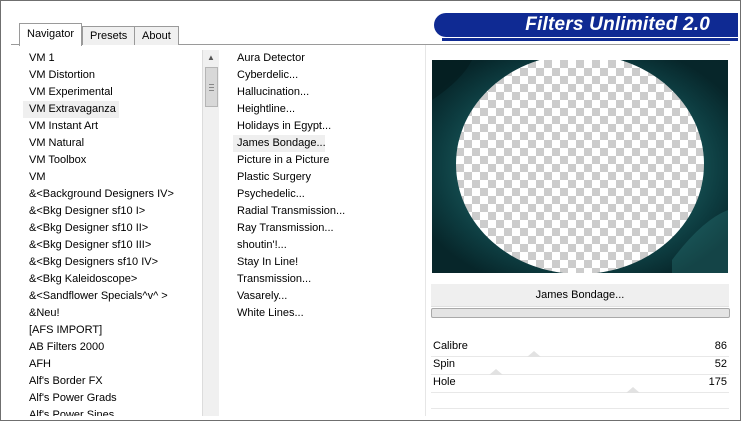  I want to click on filter-item: Picture in a Picture, so click(328, 160).